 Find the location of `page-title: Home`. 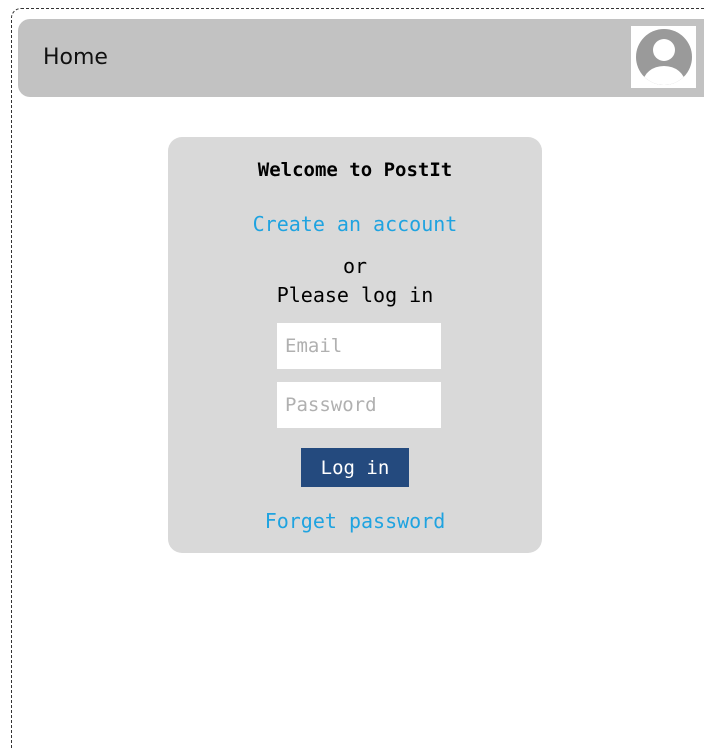

page-title: Home is located at coordinates (75, 57).